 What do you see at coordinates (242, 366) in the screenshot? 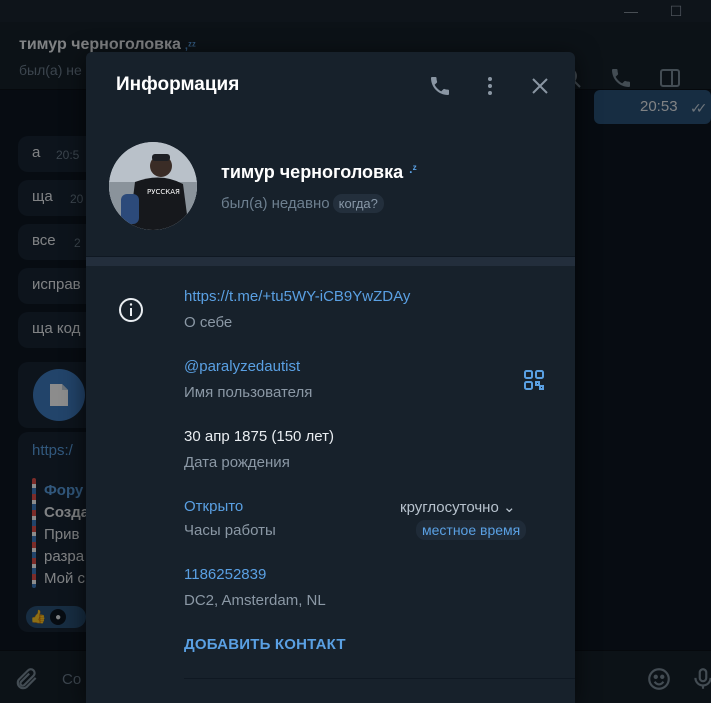
I see `username-value: @paralyzedautist` at bounding box center [242, 366].